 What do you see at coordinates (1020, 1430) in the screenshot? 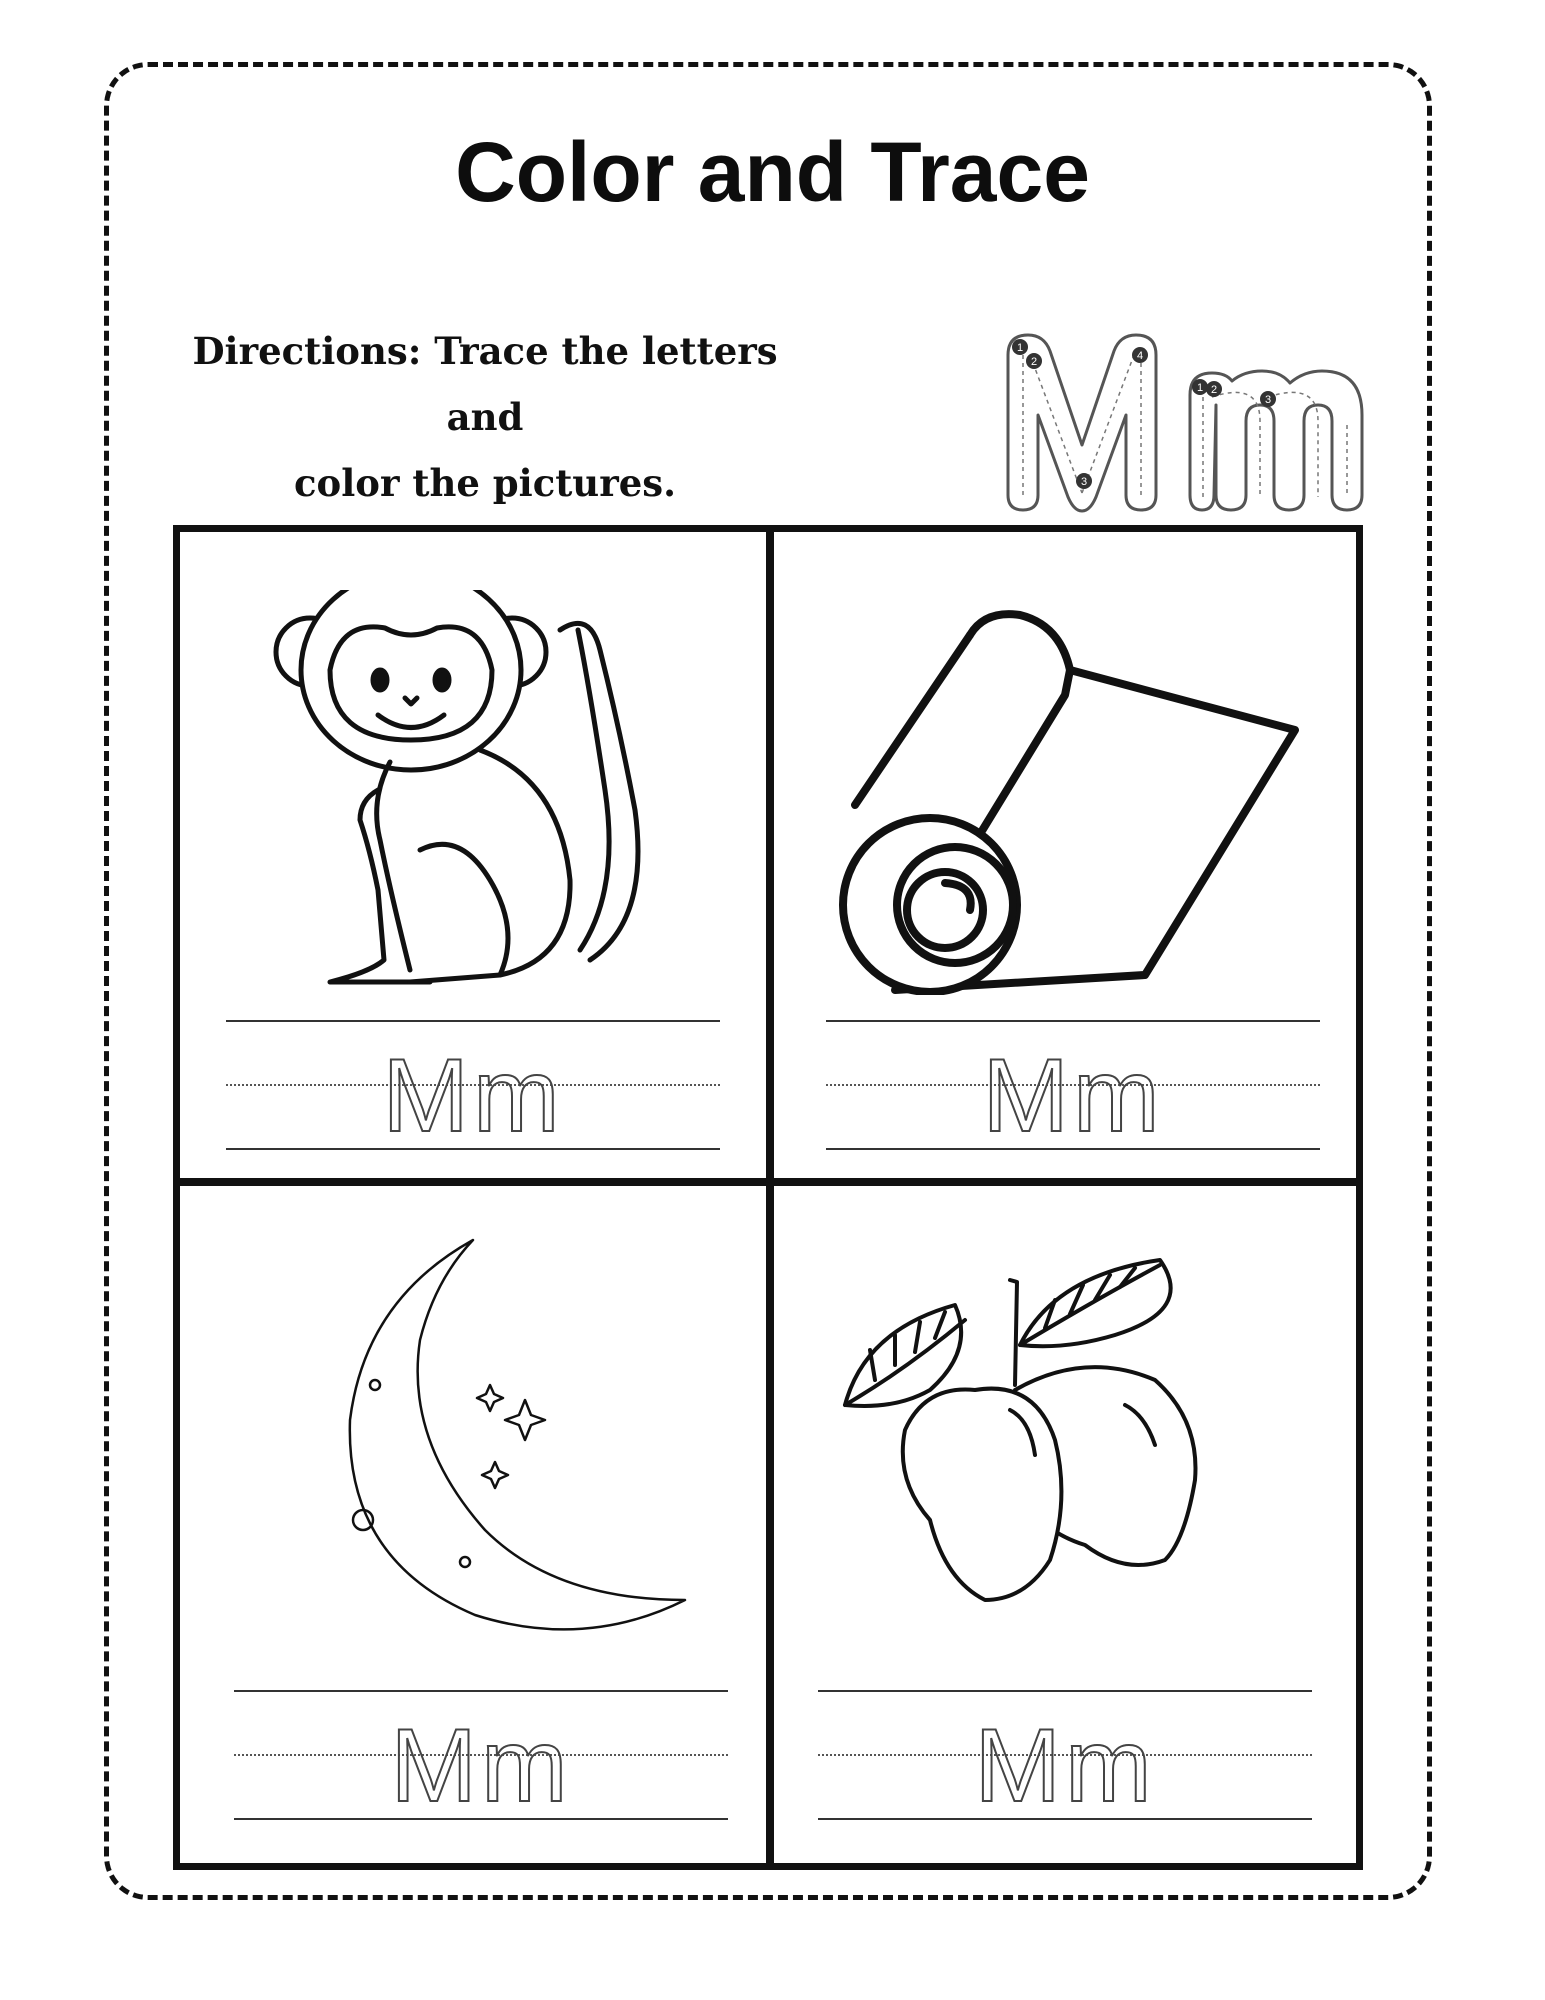
I see `mango-icon` at bounding box center [1020, 1430].